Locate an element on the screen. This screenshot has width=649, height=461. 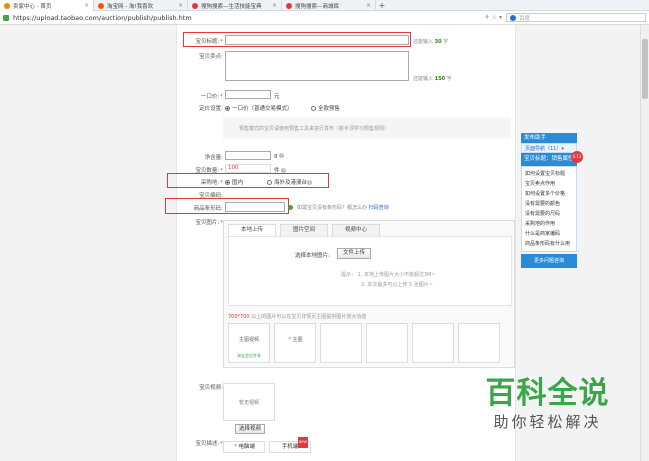
help-item: 如何设置宝贝标题 is located at coordinates (549, 174).